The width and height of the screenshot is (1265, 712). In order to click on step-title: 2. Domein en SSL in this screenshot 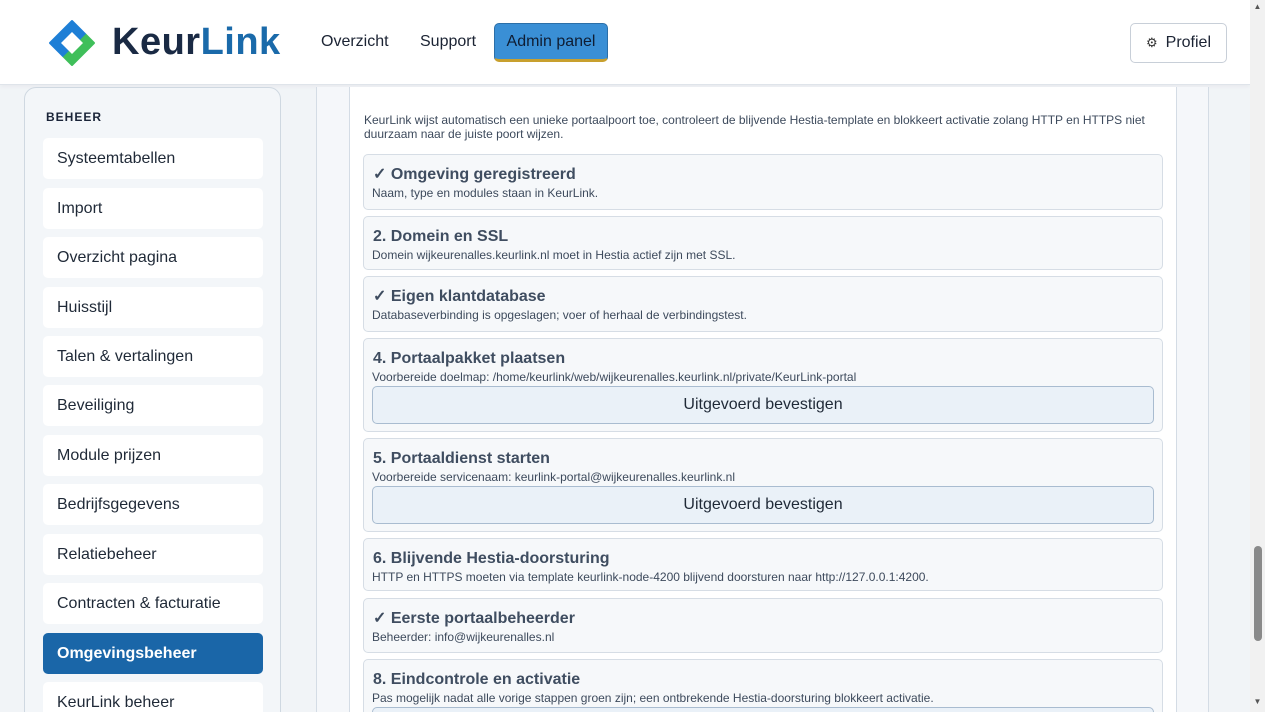, I will do `click(441, 236)`.